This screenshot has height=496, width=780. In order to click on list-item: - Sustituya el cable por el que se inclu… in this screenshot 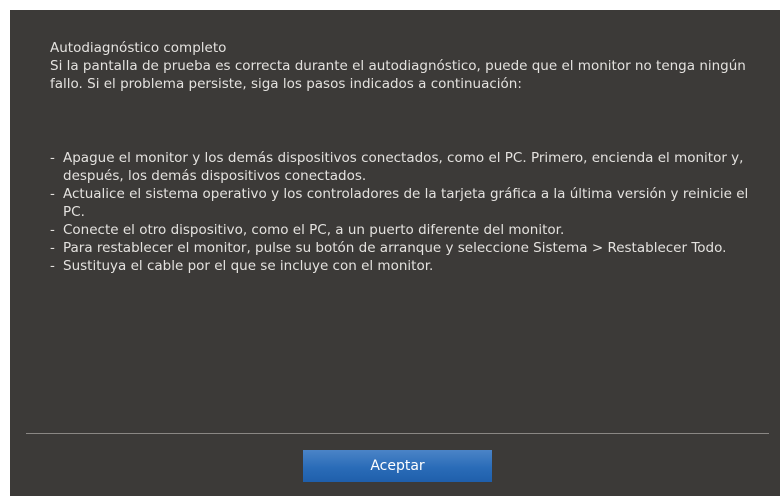, I will do `click(400, 266)`.